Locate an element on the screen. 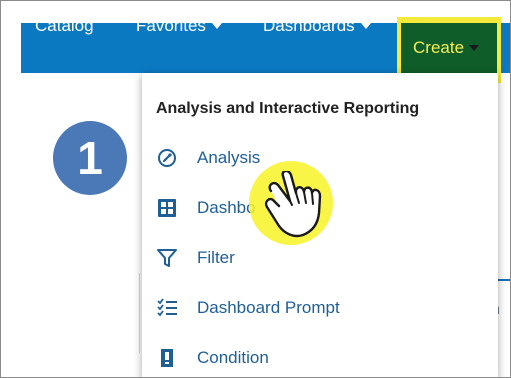 Image resolution: width=511 pixels, height=378 pixels. condition-icon is located at coordinates (167, 358).